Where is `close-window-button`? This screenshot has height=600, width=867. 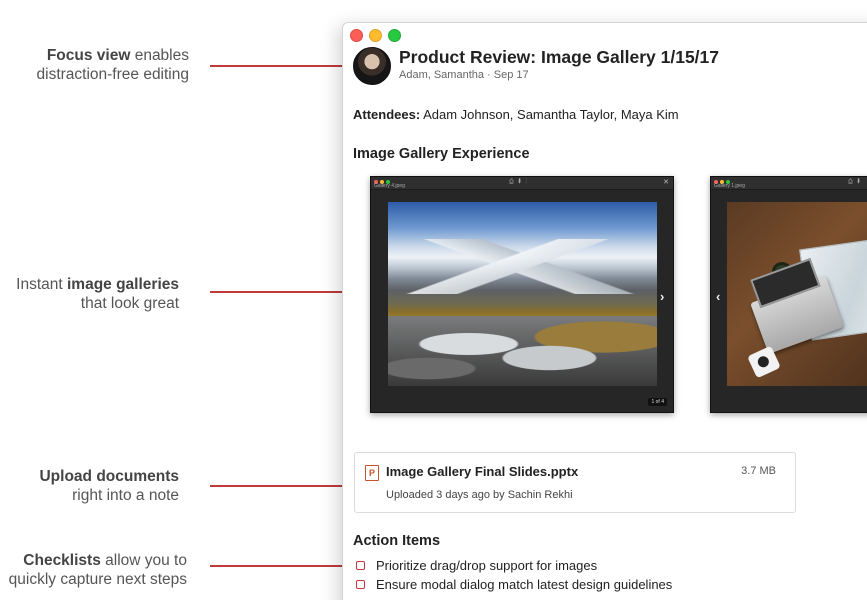 close-window-button is located at coordinates (356, 35).